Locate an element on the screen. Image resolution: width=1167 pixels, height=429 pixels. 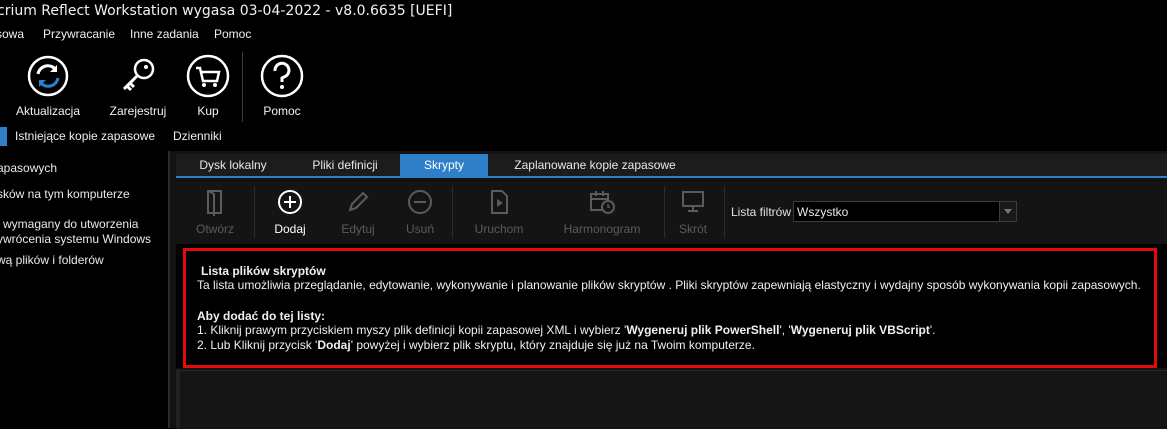
shortcut-label: Skrót is located at coordinates (692, 229).